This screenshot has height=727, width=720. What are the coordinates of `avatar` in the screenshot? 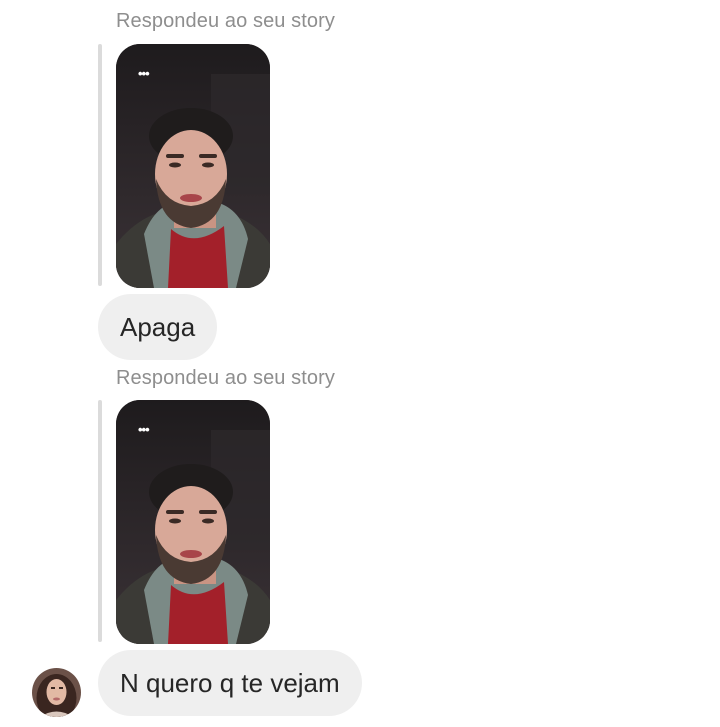 It's located at (56, 692).